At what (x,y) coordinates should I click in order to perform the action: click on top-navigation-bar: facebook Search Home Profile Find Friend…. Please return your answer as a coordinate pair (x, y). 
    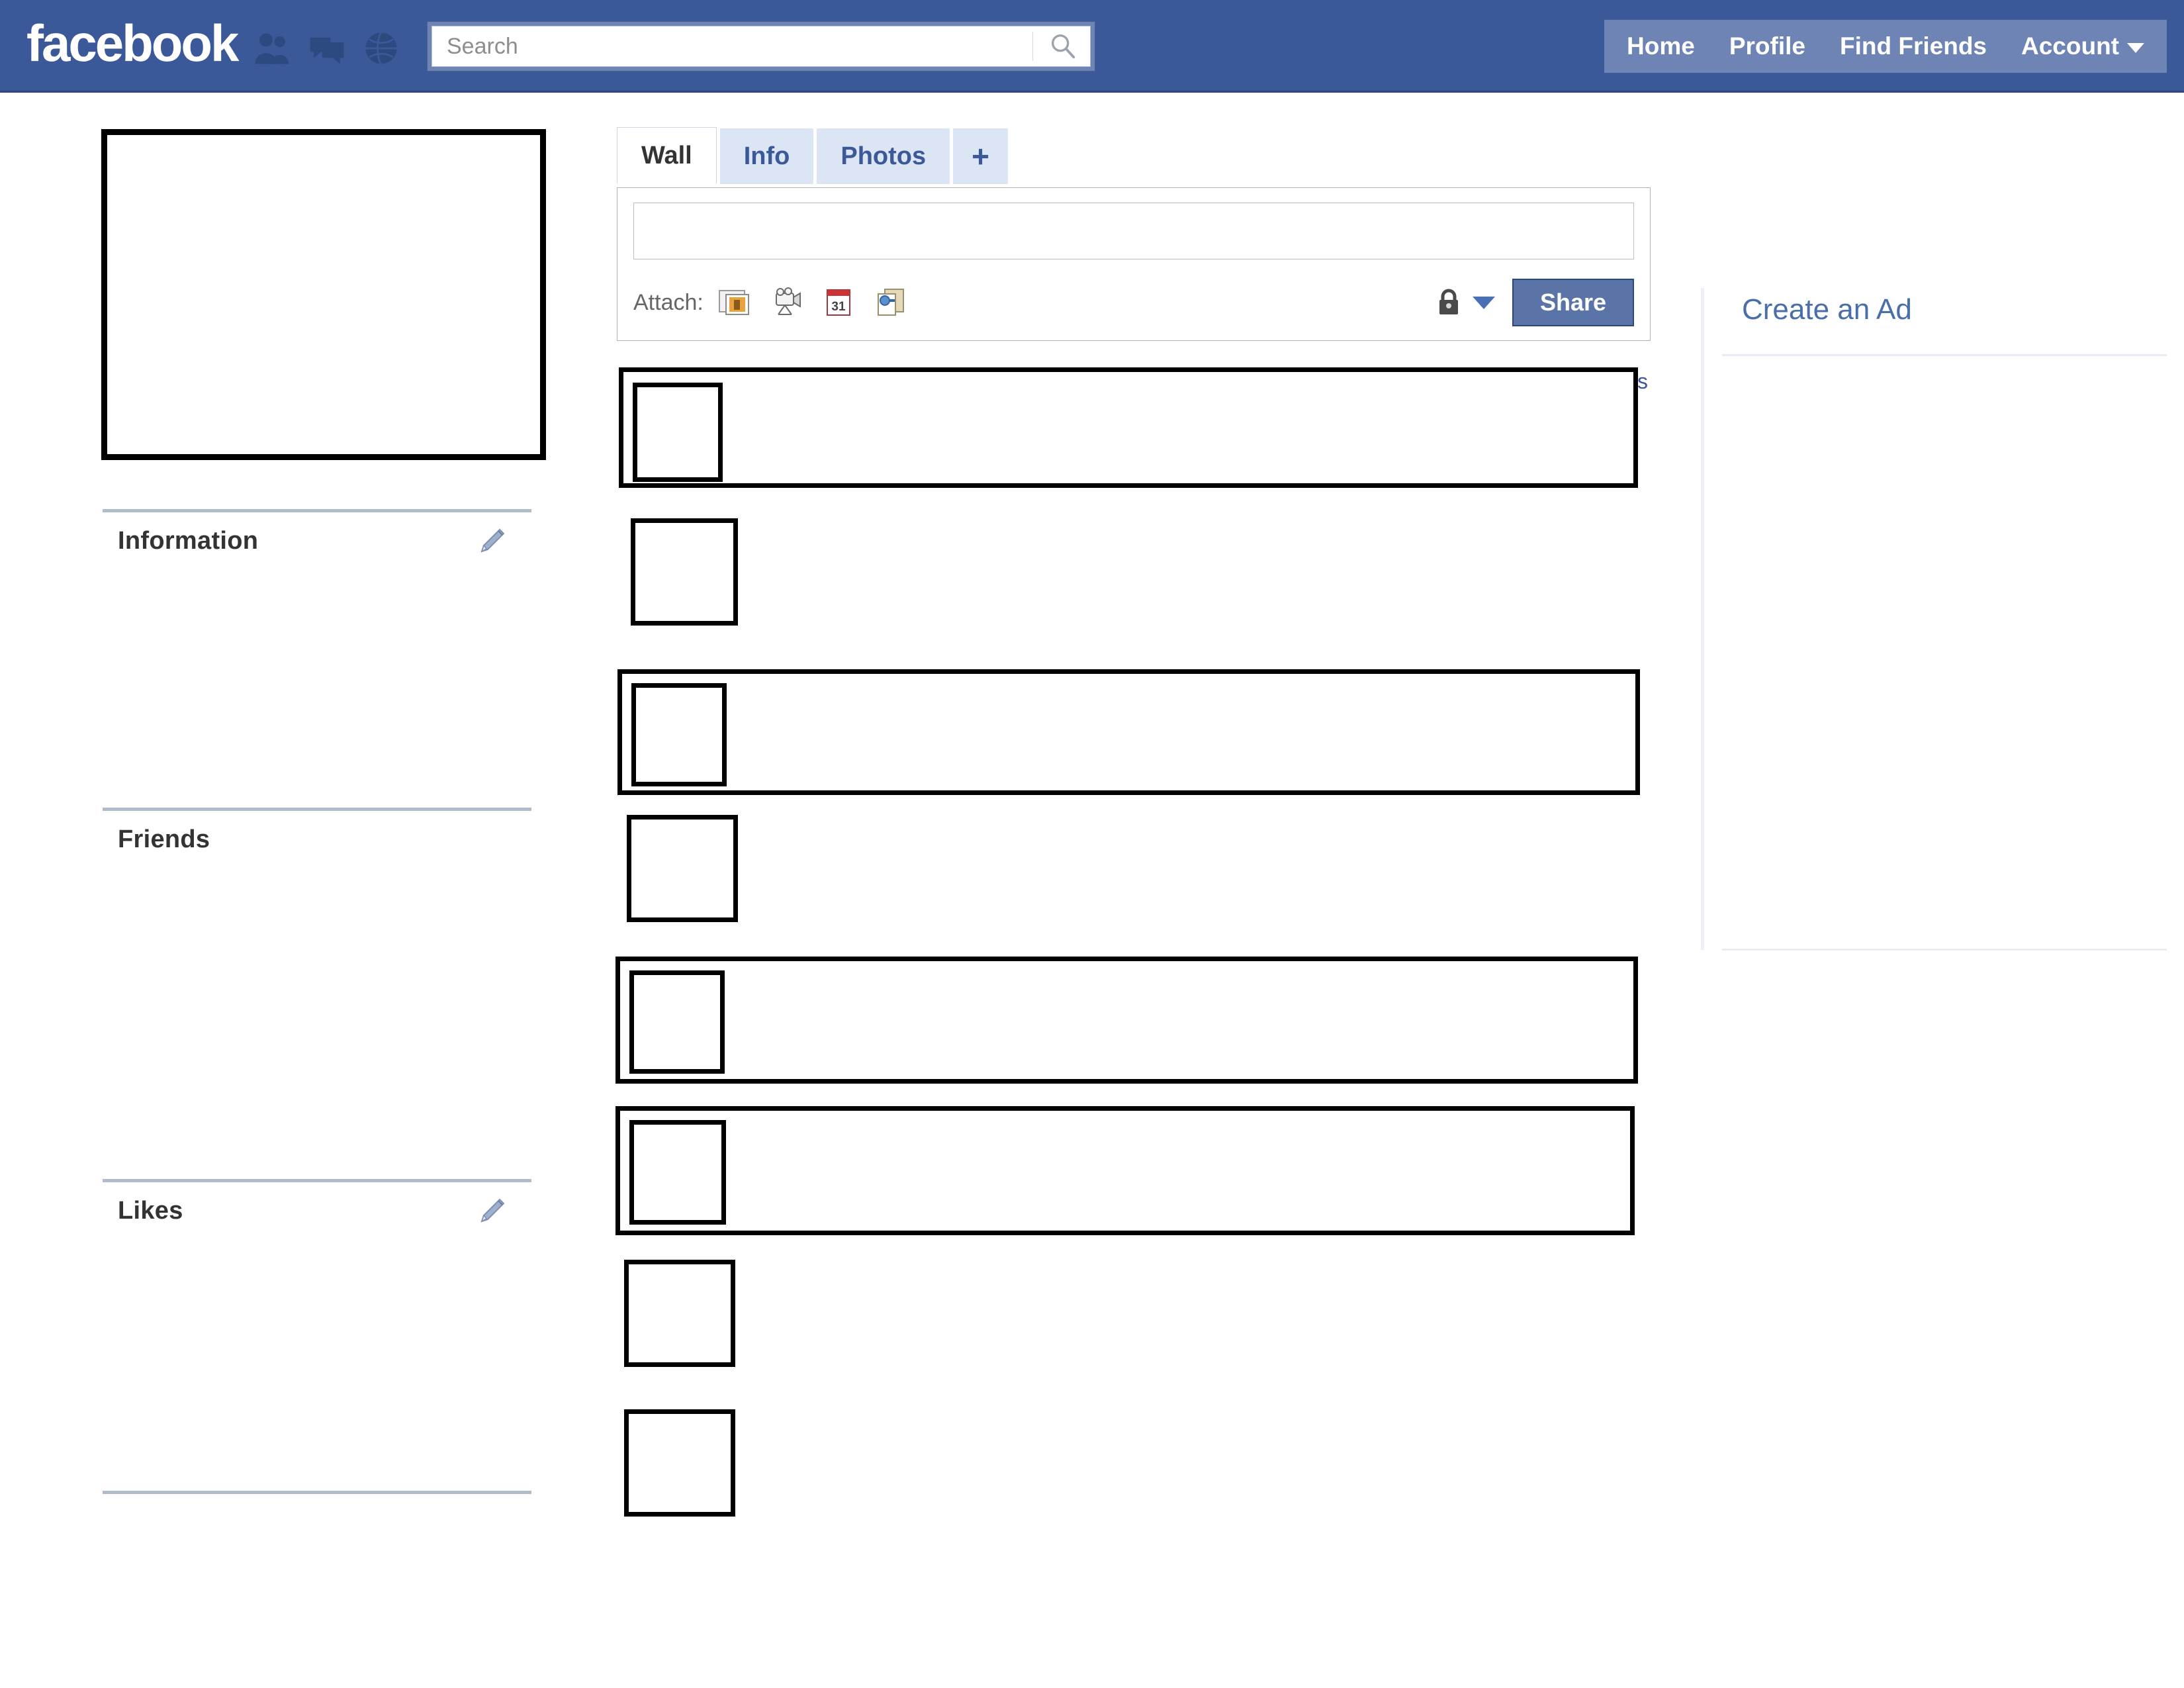
    Looking at the image, I should click on (1092, 46).